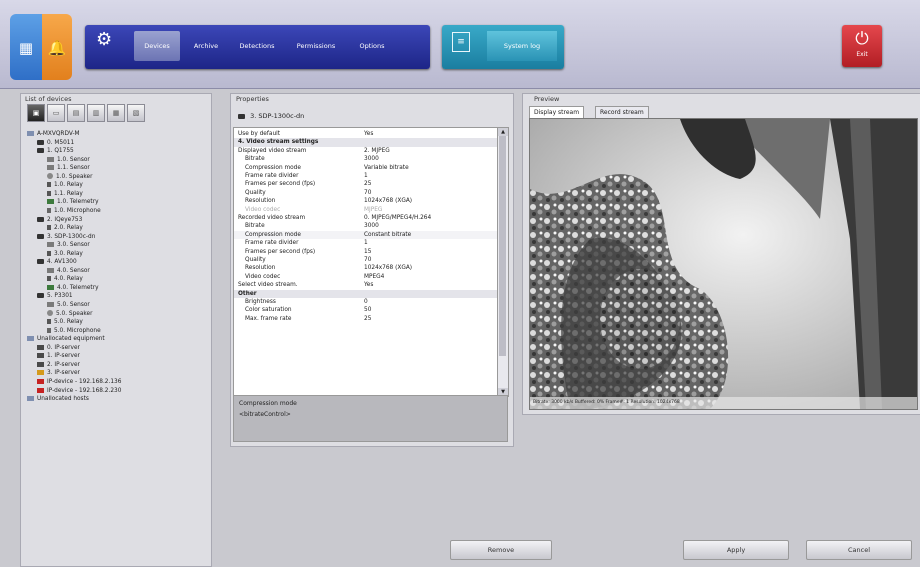 This screenshot has height=567, width=920. Describe the element at coordinates (65, 194) in the screenshot. I see `tree-item: 1.1. Relay` at that location.